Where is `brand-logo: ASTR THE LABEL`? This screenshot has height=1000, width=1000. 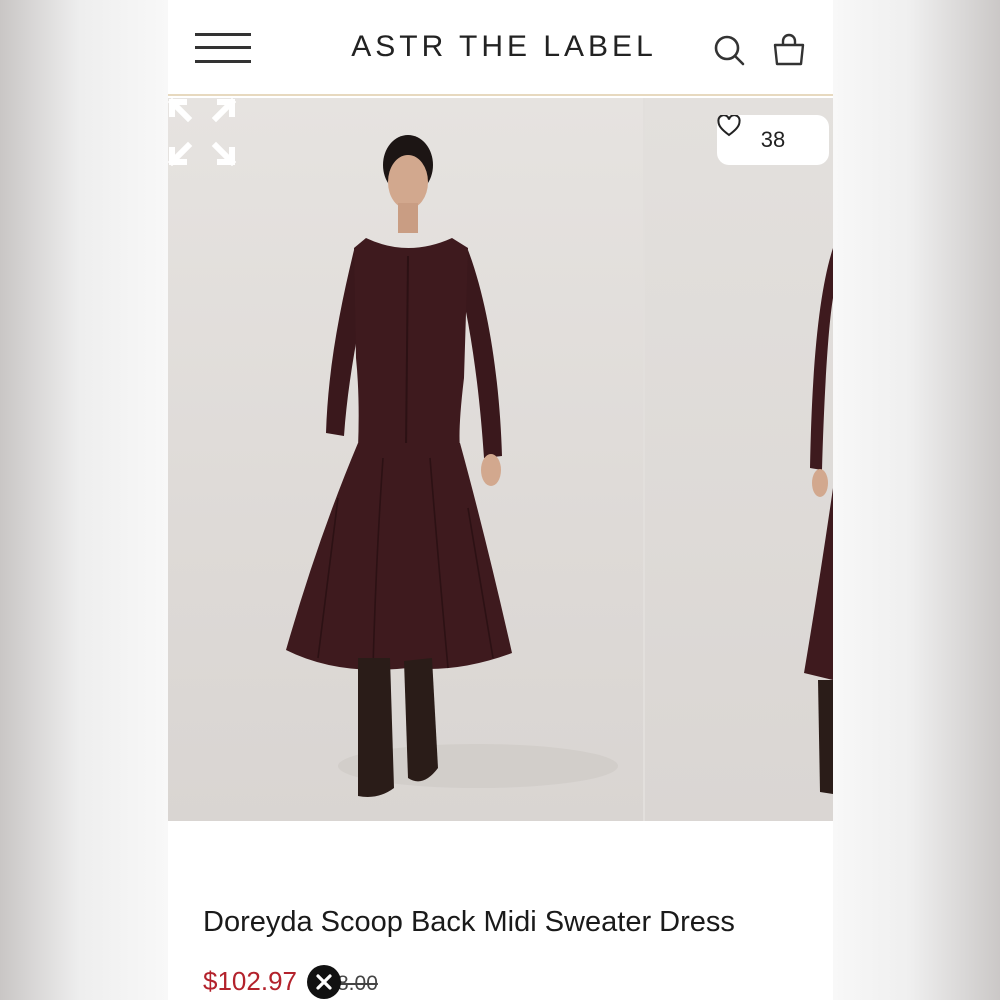
brand-logo: ASTR THE LABEL is located at coordinates (504, 47).